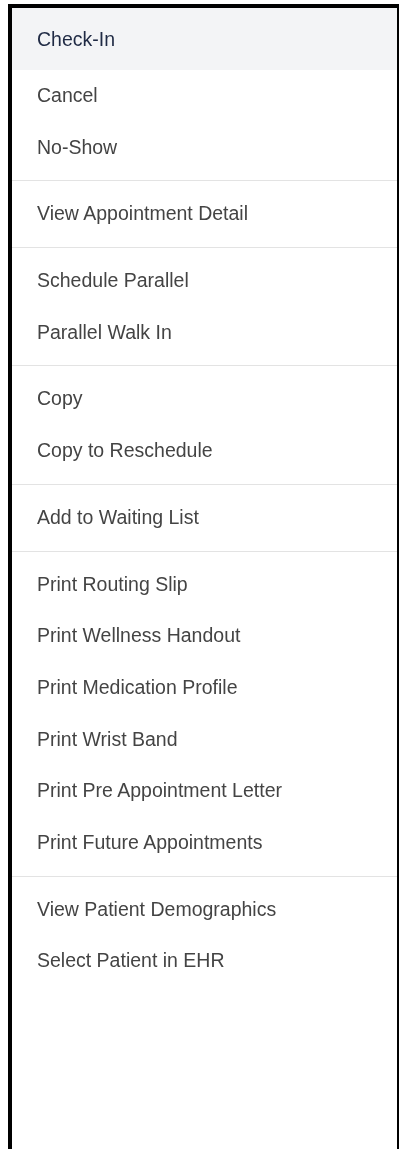  I want to click on menu-item: Print Future Appointments, so click(204, 842).